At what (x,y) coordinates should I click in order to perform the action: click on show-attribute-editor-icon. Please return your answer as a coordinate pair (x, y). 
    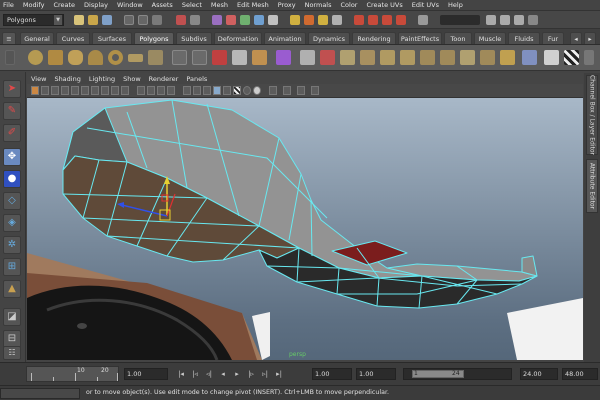
    Looking at the image, I should click on (505, 20).